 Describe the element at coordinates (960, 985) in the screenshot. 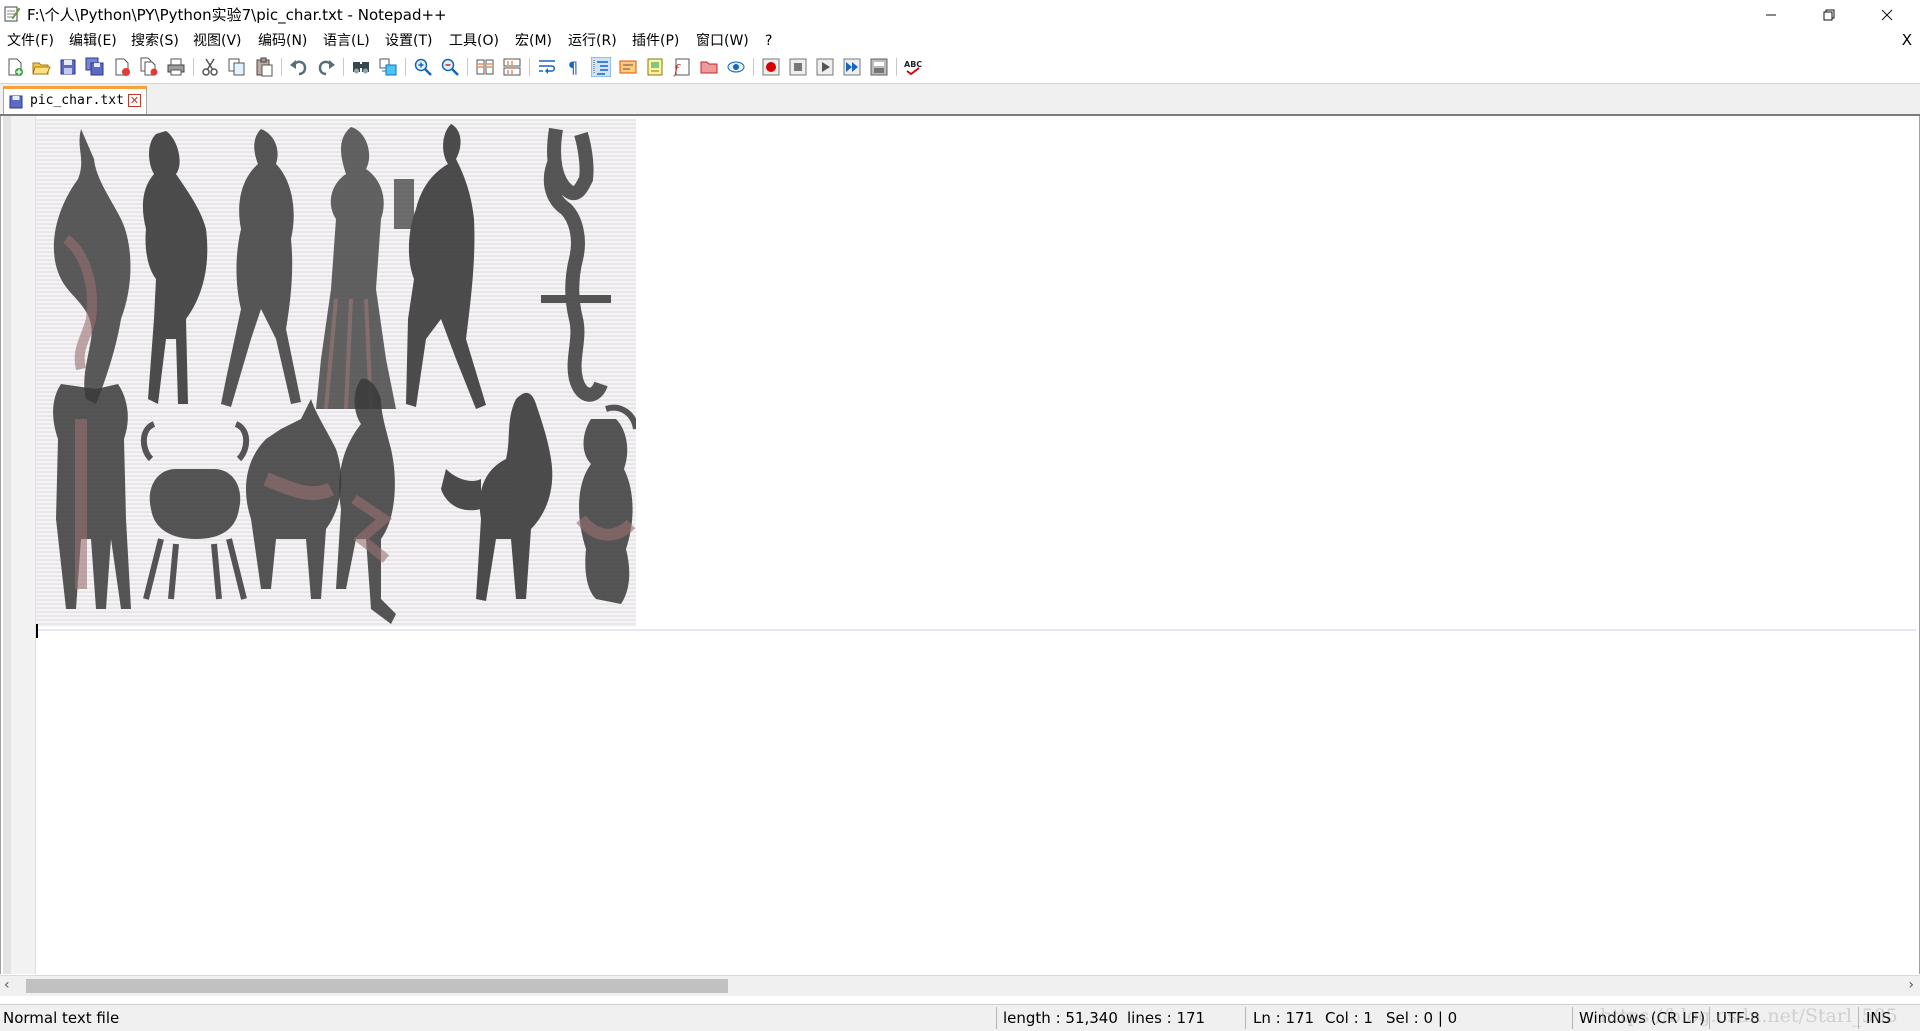

I see `horizontal-scrollbar: ‹ ›` at that location.